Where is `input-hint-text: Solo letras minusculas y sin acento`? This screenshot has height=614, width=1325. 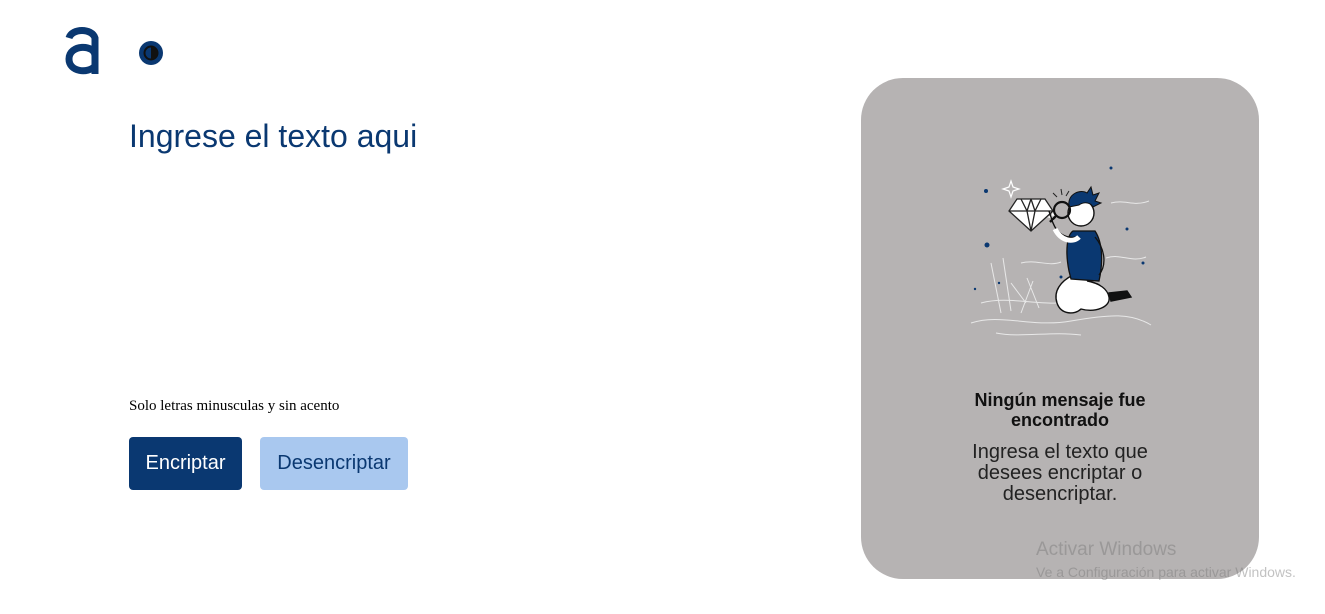
input-hint-text: Solo letras minusculas y sin acento is located at coordinates (234, 406).